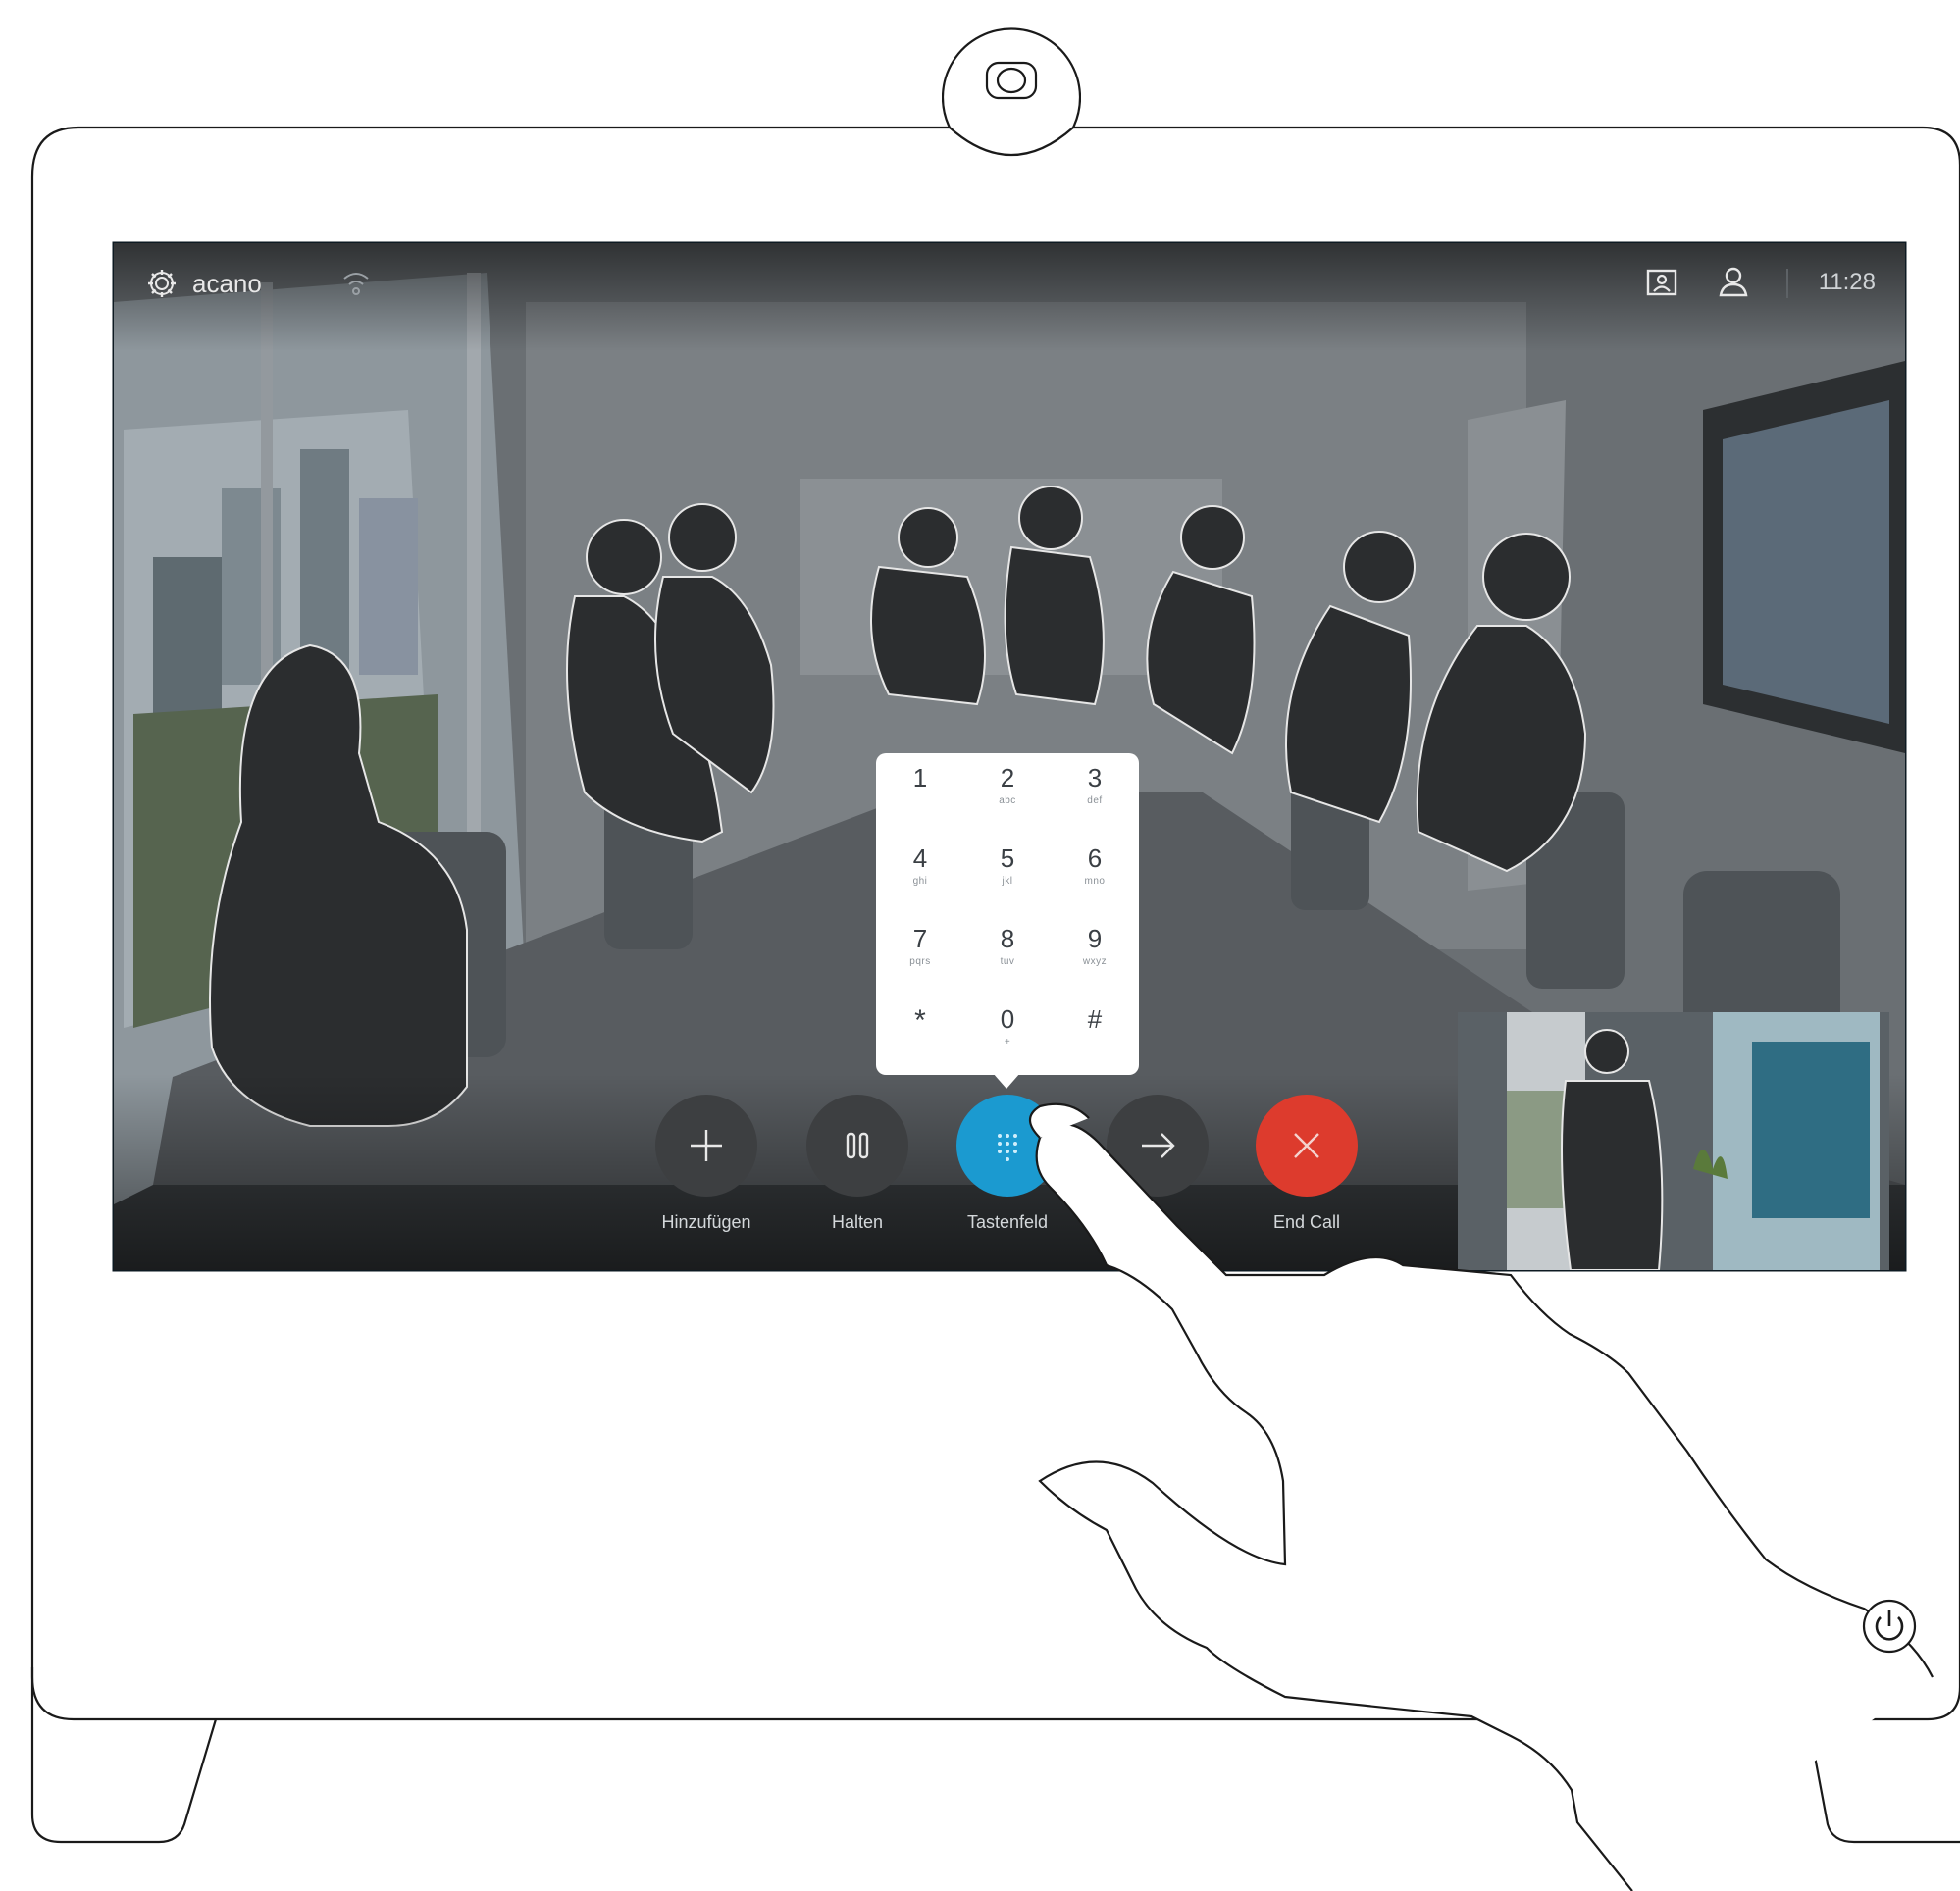 This screenshot has height=1891, width=1960. What do you see at coordinates (1889, 1626) in the screenshot?
I see `power-icon` at bounding box center [1889, 1626].